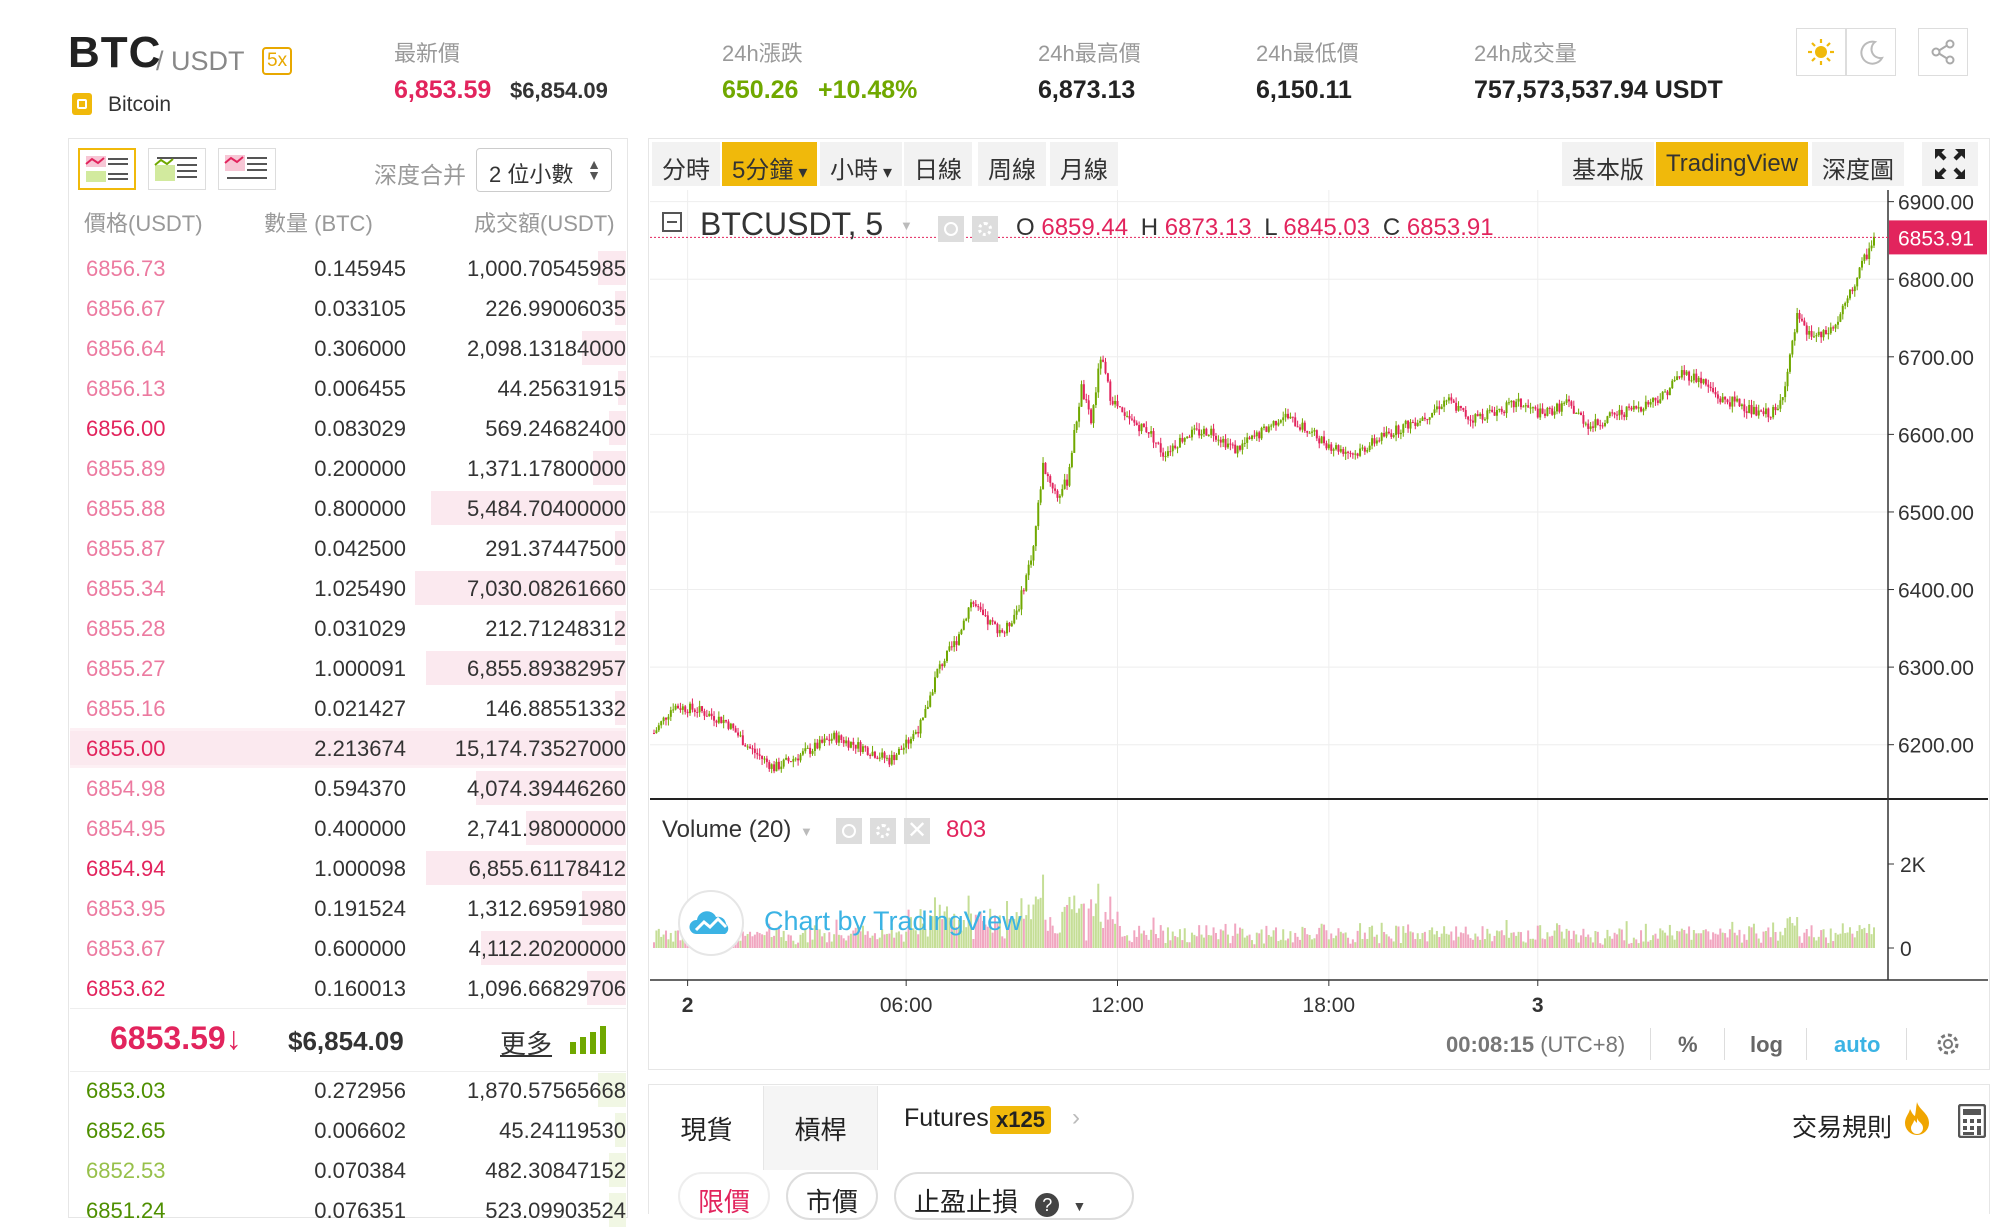 This screenshot has width=2016, height=1230. I want to click on row-total: 1,371.17800000, so click(546, 468).